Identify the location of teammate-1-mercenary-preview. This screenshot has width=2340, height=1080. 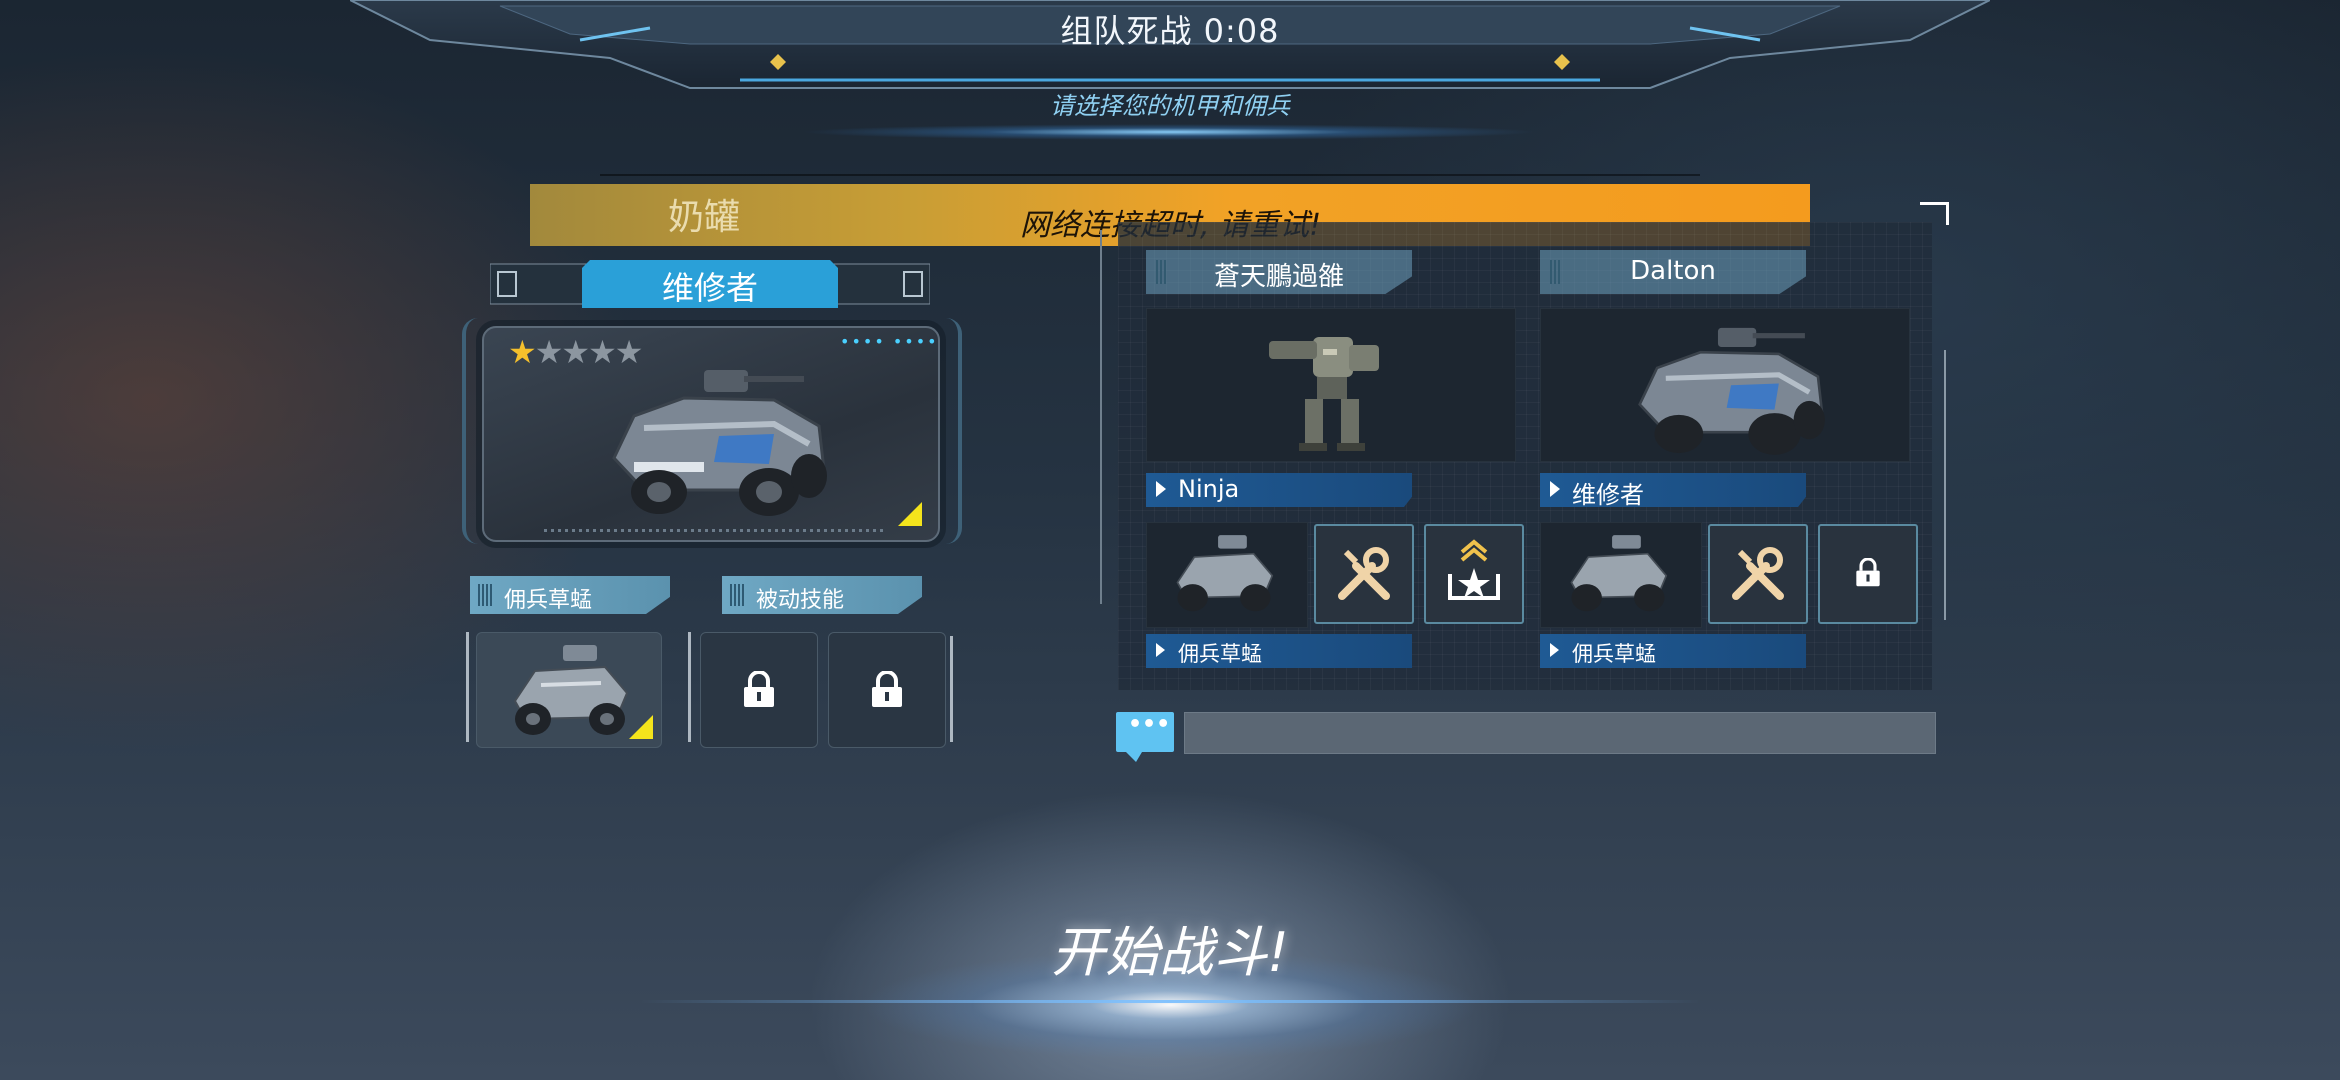
(1227, 575).